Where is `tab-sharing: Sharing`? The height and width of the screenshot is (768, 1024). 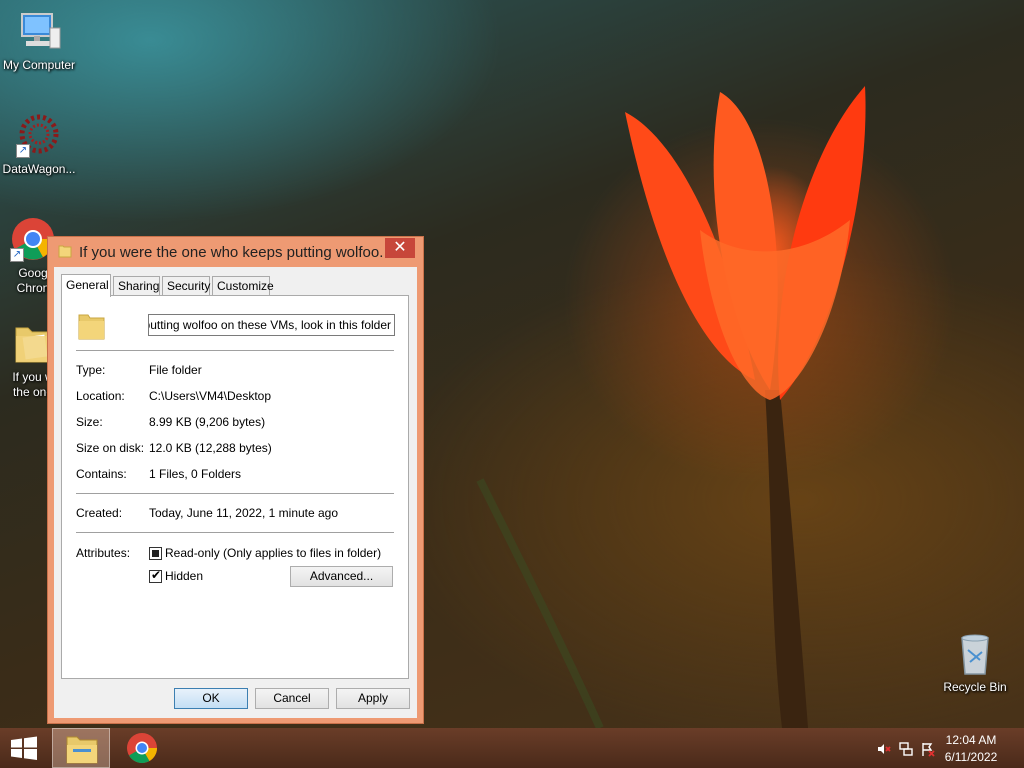
tab-sharing: Sharing is located at coordinates (136, 286).